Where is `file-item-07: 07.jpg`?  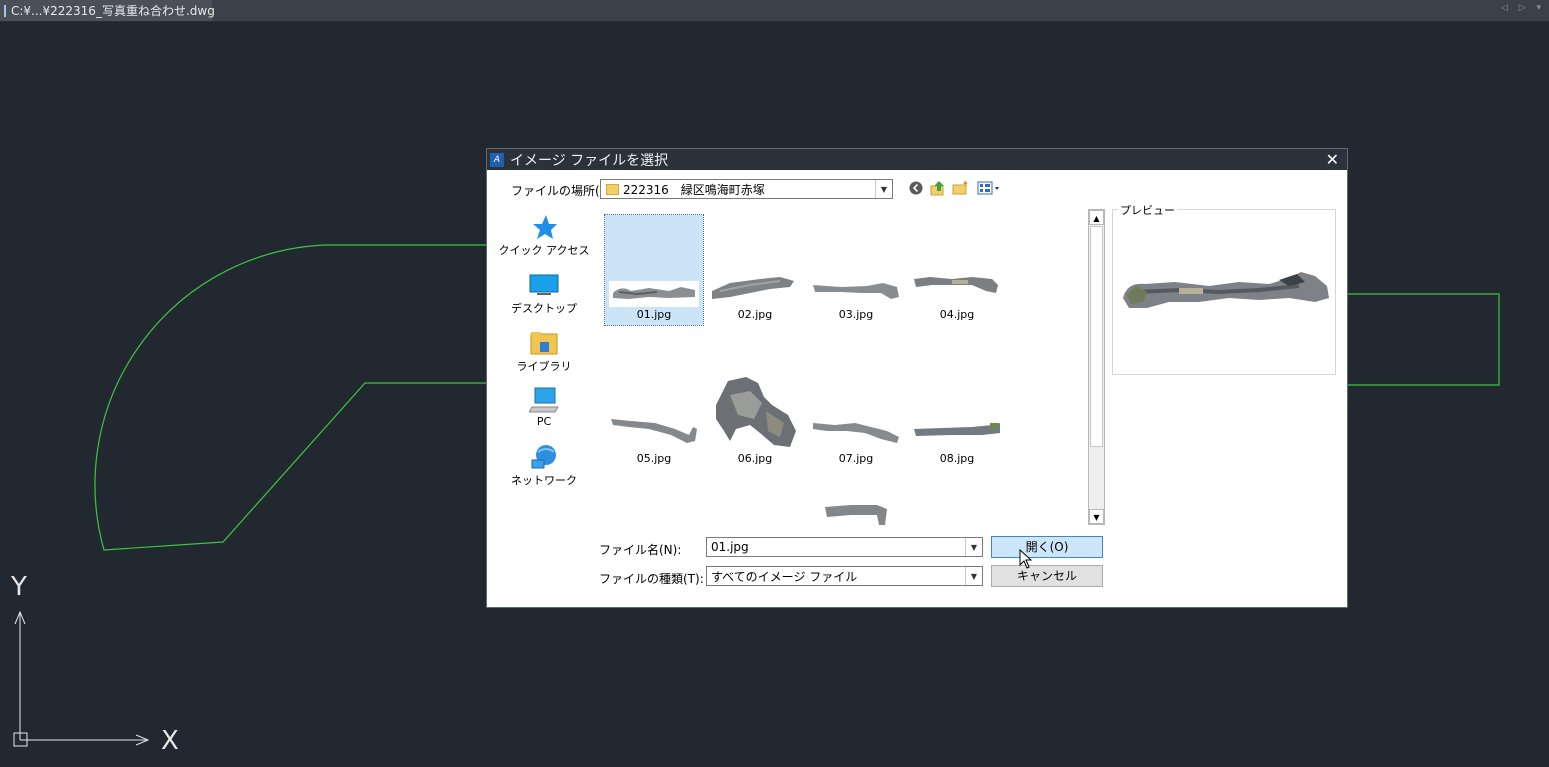
file-item-07: 07.jpg is located at coordinates (856, 412).